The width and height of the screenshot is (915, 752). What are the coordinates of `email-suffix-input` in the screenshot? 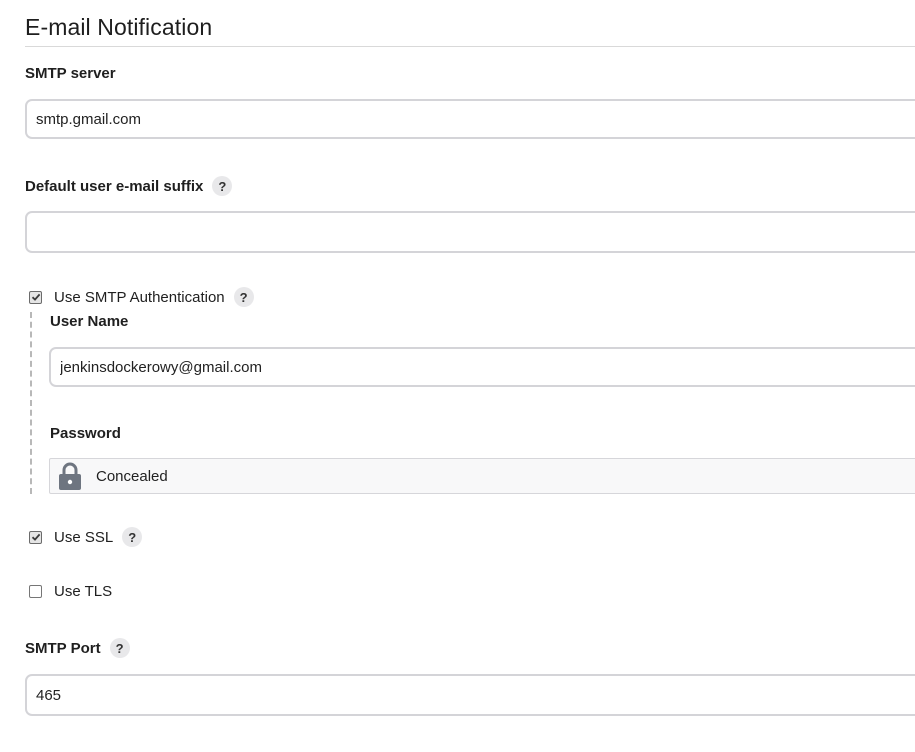 It's located at (470, 232).